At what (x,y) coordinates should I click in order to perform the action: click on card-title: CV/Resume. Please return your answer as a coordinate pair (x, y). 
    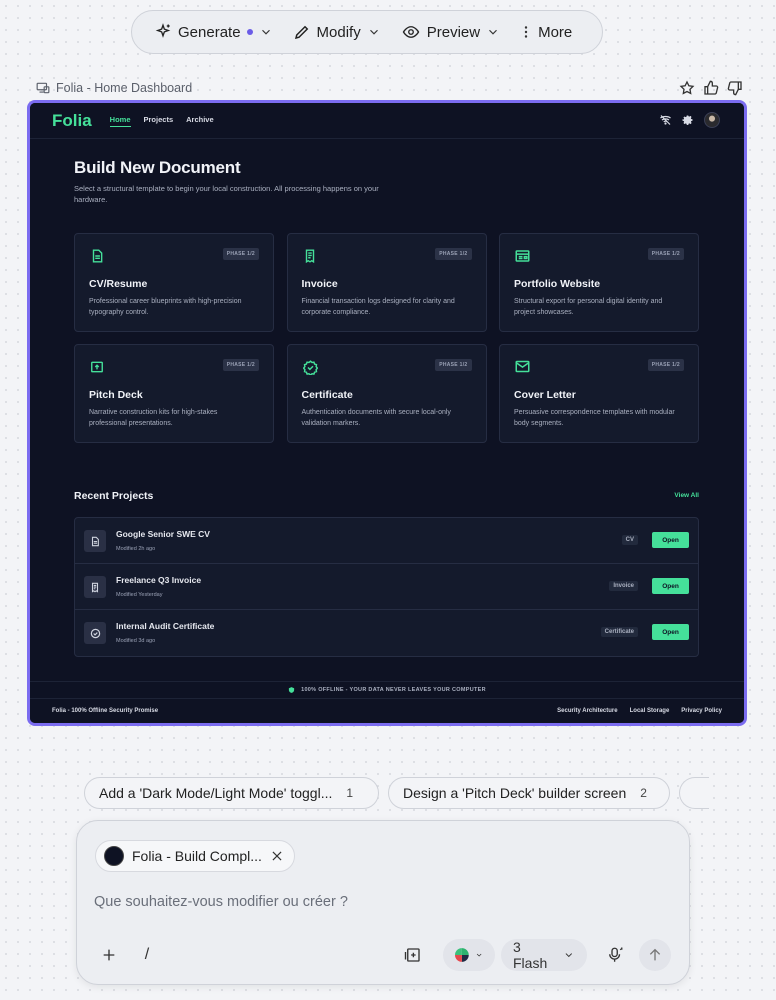
    Looking at the image, I should click on (118, 284).